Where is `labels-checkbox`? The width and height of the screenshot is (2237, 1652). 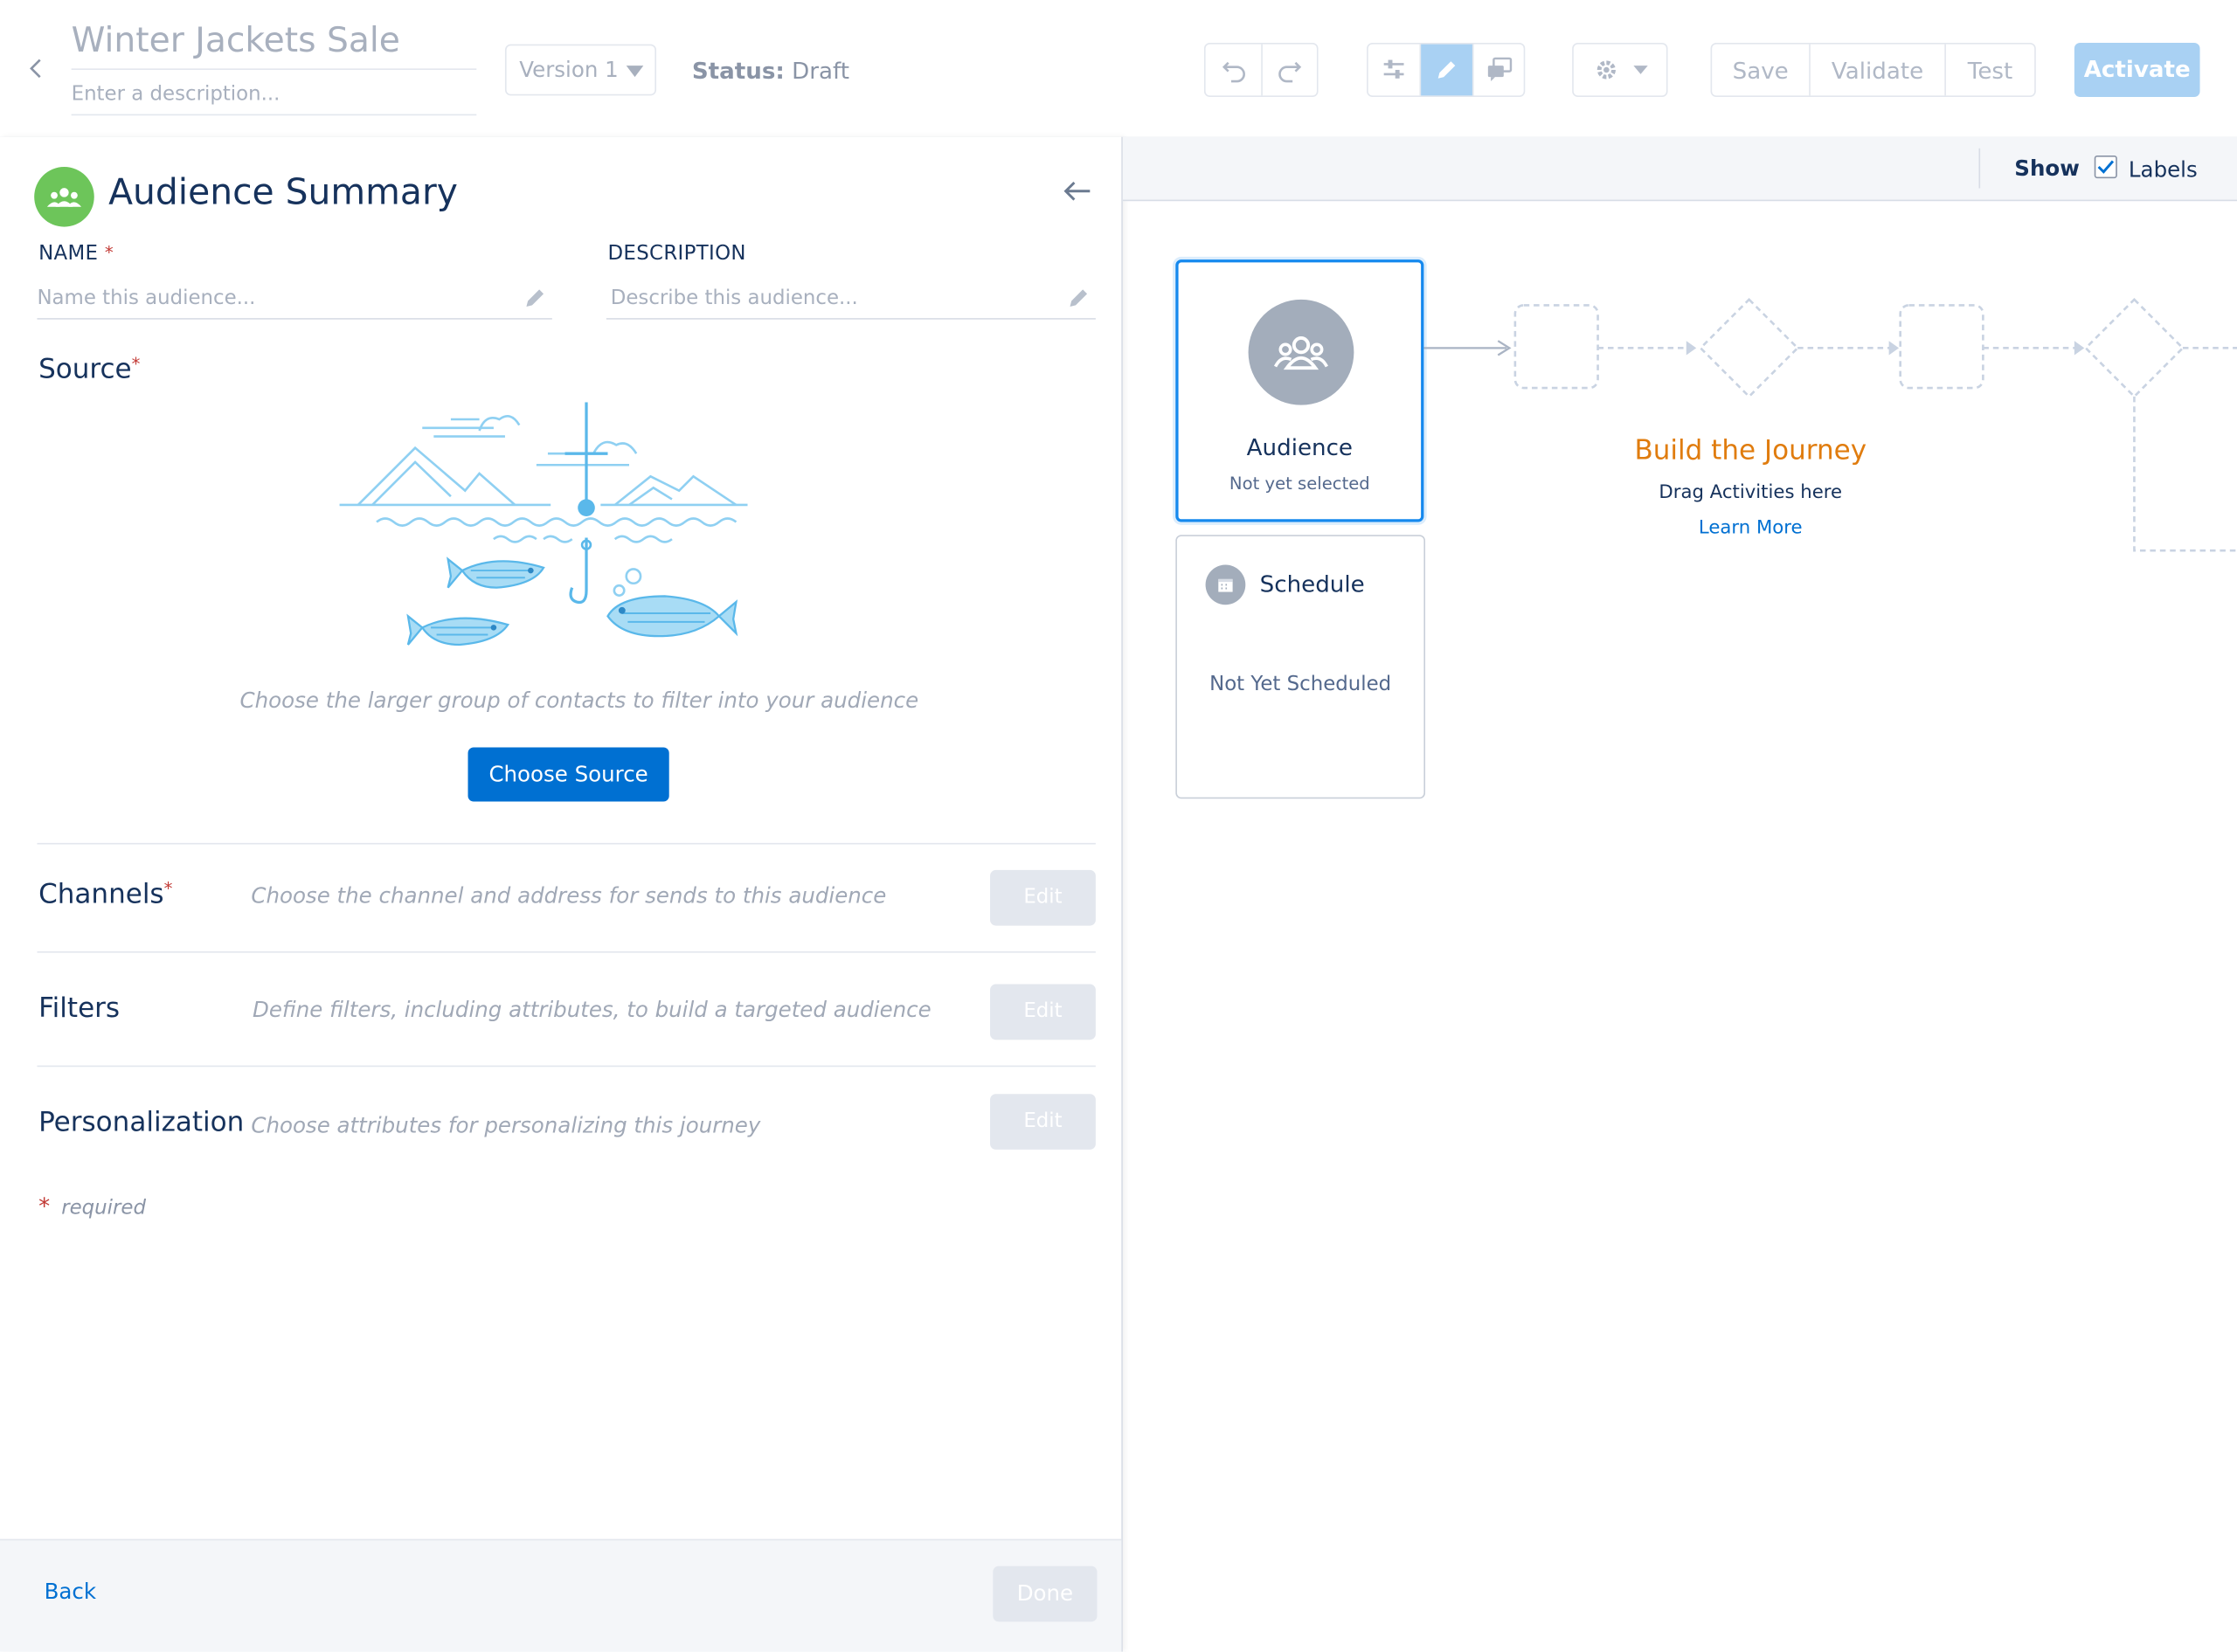 labels-checkbox is located at coordinates (2105, 167).